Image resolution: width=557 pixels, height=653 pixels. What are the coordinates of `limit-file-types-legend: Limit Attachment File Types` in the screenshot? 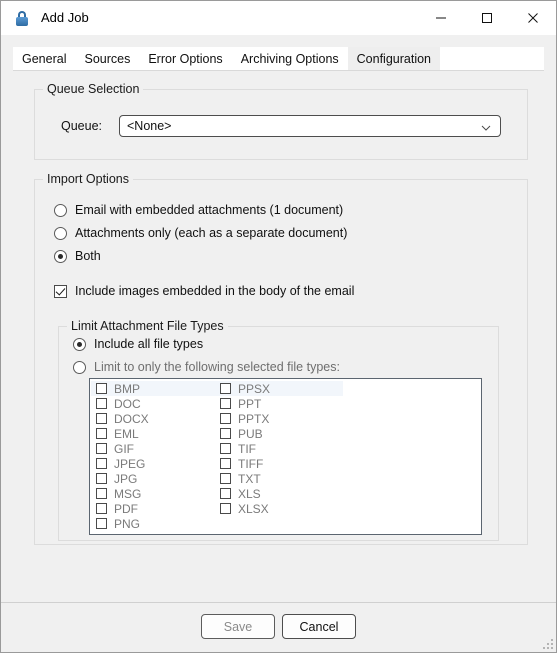 It's located at (147, 326).